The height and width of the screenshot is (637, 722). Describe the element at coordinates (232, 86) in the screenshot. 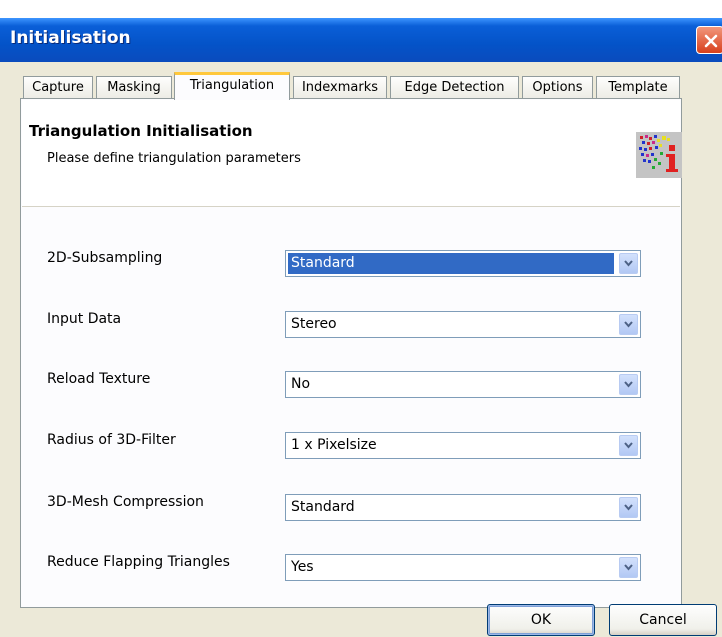

I see `tab-triangulation: Triangulation` at that location.